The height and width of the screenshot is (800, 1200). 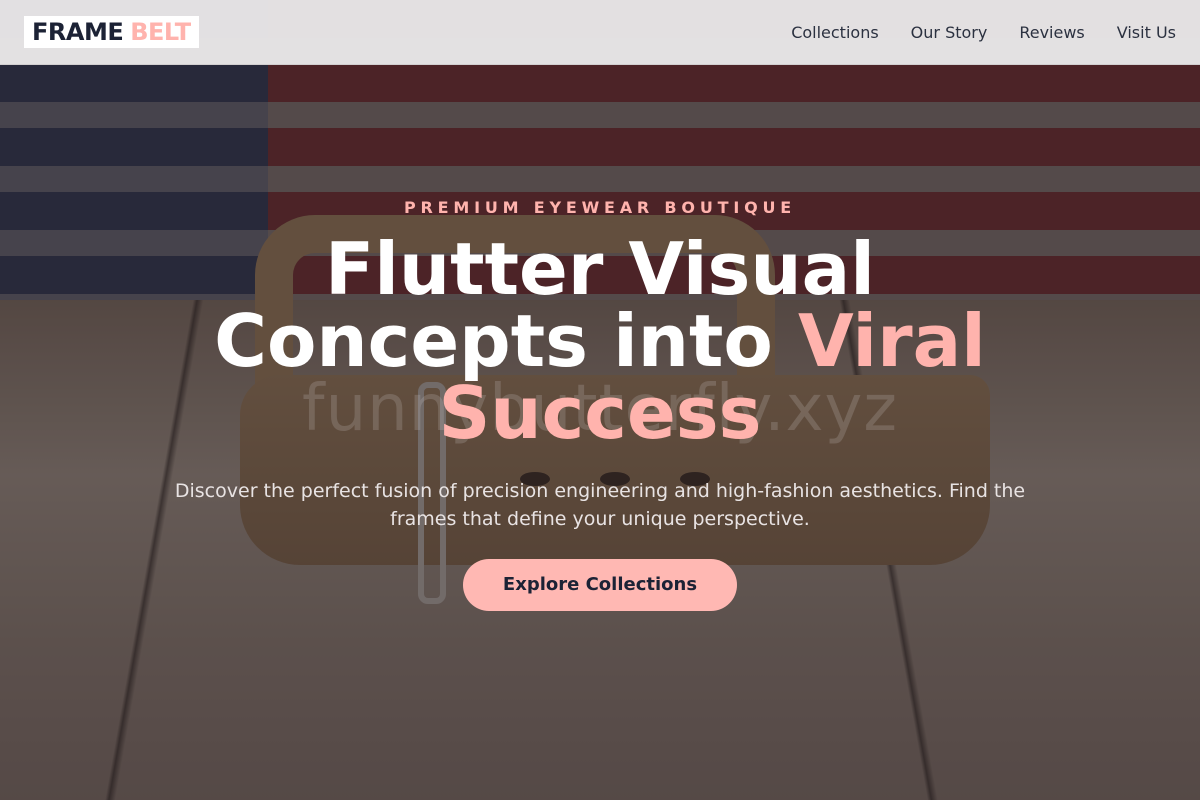 I want to click on nav-link-collections: Collections, so click(x=834, y=32).